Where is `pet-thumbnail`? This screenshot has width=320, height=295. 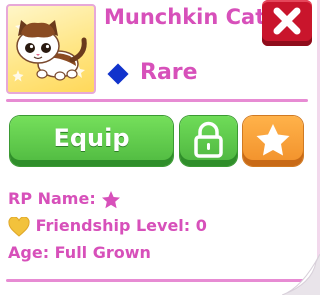 pet-thumbnail is located at coordinates (51, 49).